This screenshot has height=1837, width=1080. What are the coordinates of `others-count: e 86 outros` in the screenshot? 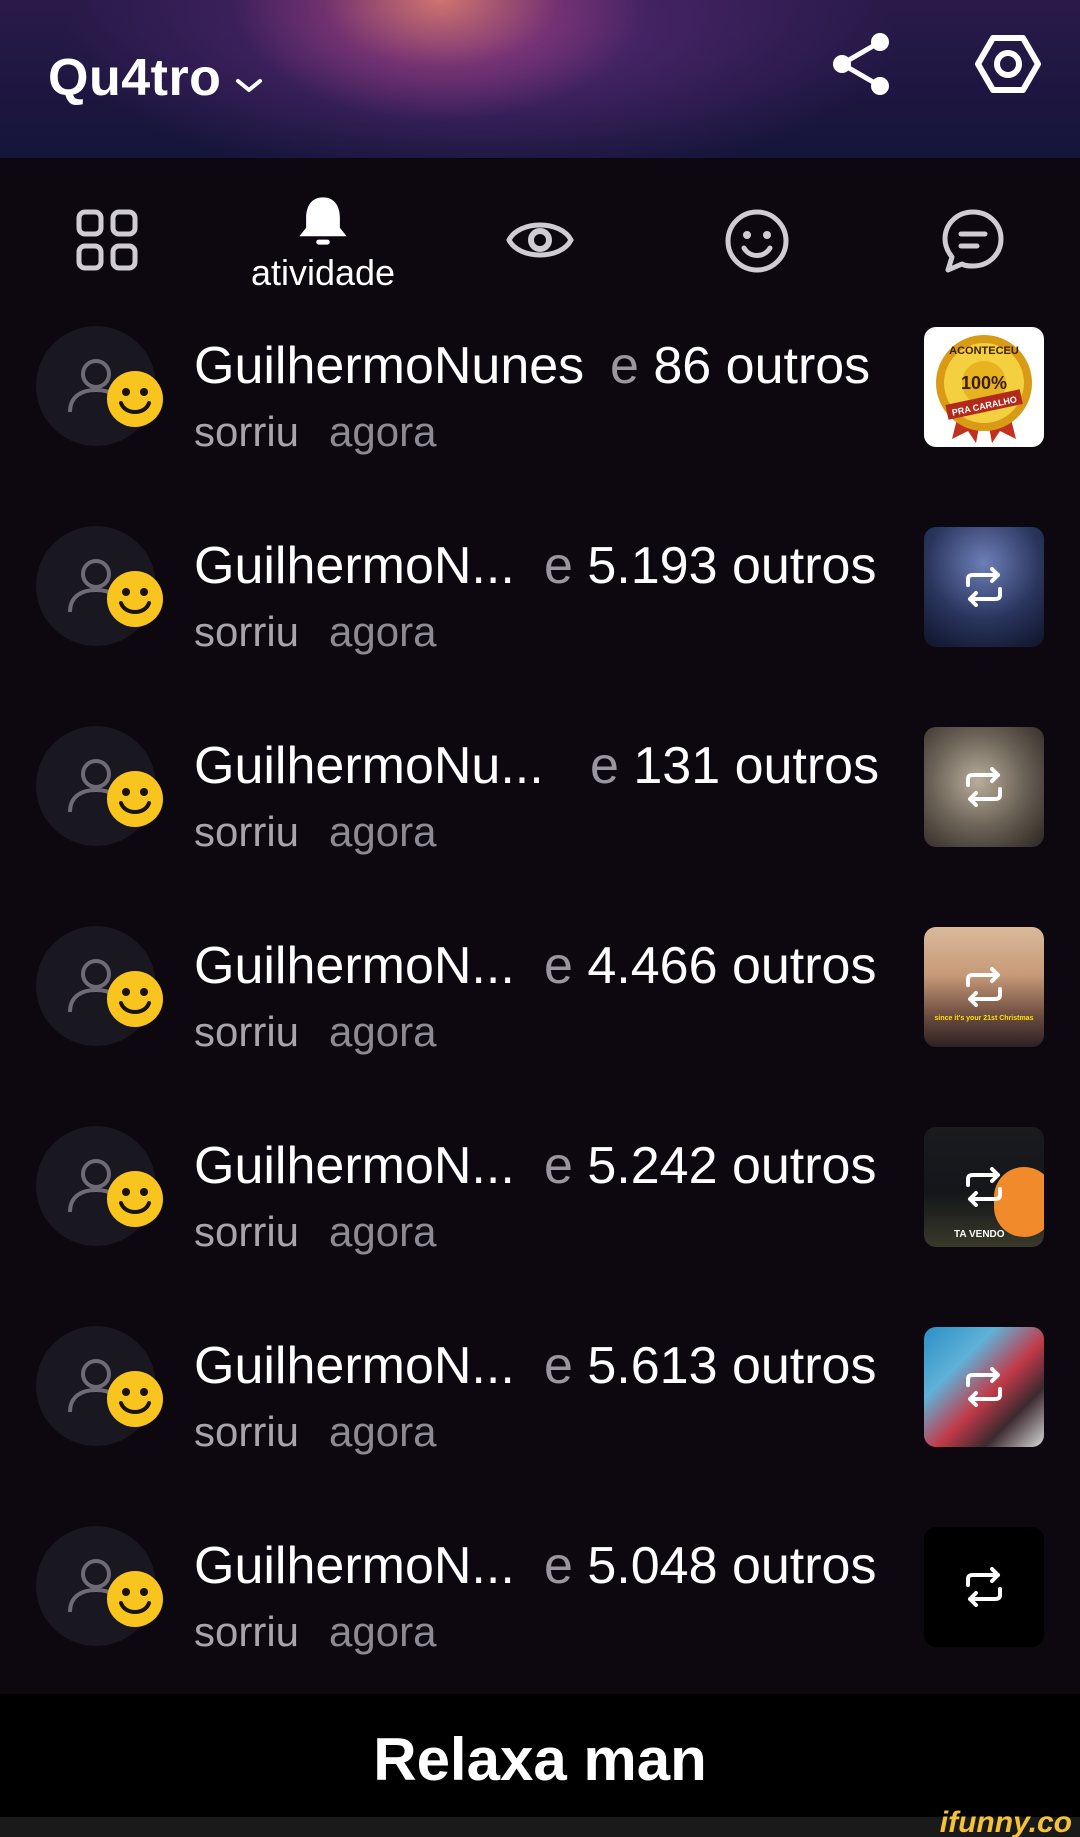 It's located at (740, 366).